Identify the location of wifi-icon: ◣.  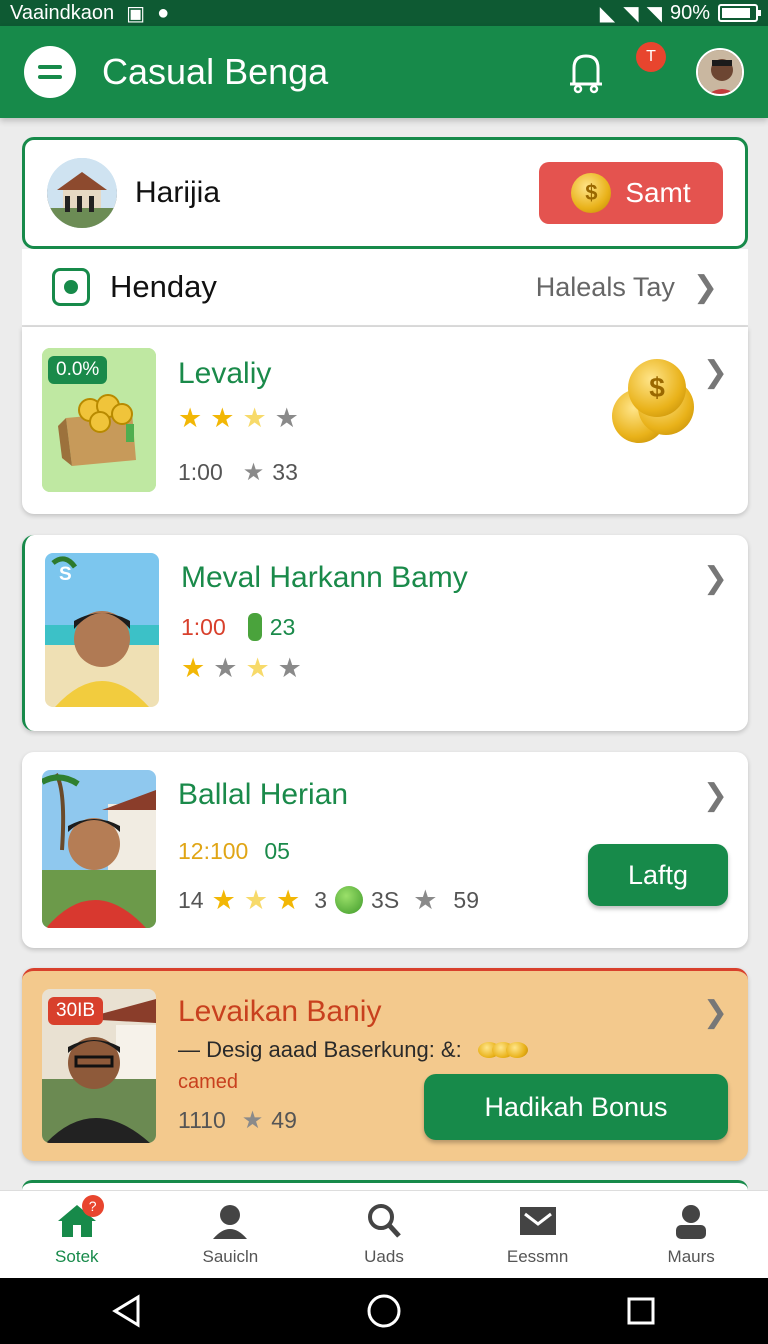
(607, 13).